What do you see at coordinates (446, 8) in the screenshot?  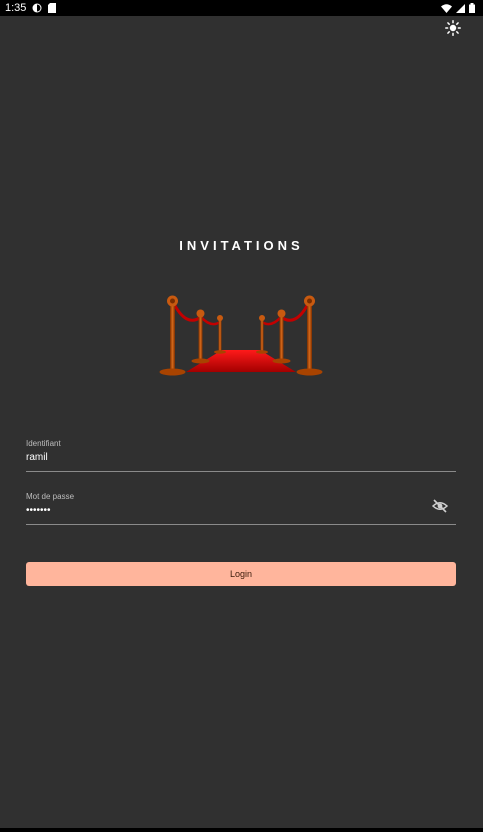 I see `wifi-icon` at bounding box center [446, 8].